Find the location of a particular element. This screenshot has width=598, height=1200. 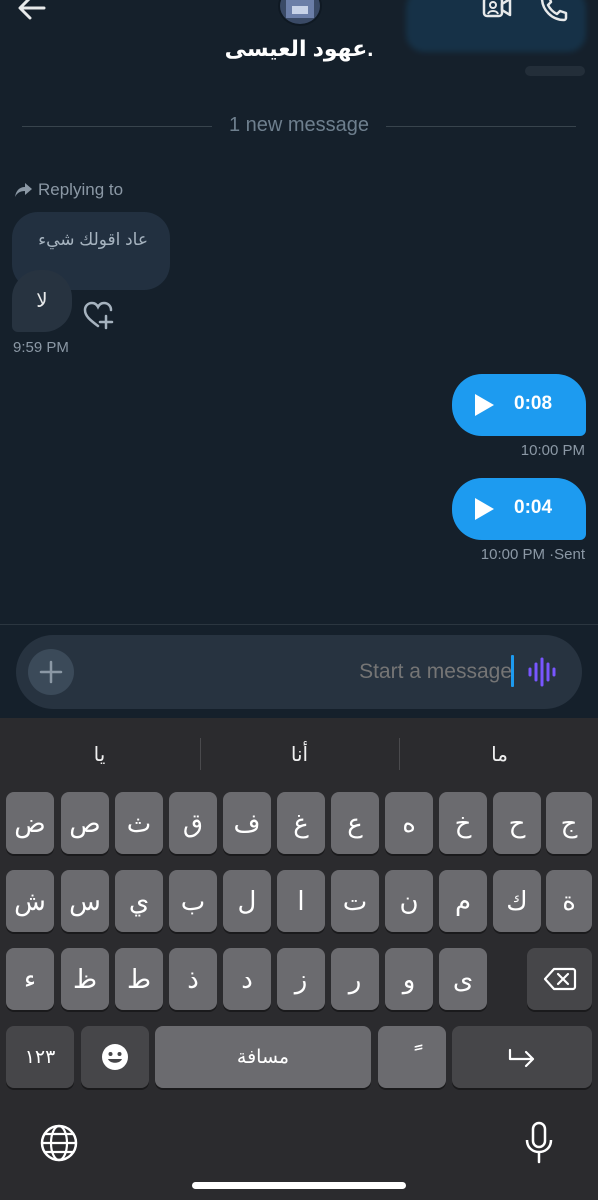

suggestion-2: أنا is located at coordinates (299, 754).